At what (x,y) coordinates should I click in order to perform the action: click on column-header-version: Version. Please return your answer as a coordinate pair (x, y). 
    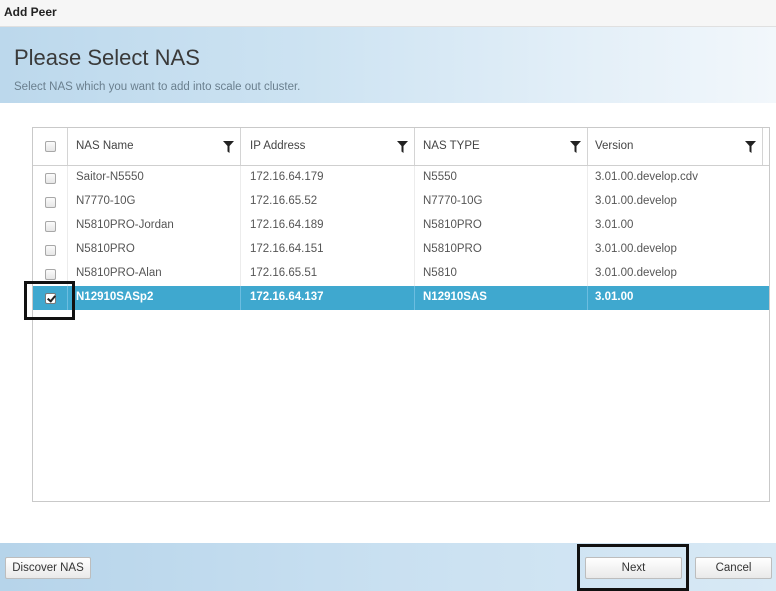
    Looking at the image, I should click on (676, 146).